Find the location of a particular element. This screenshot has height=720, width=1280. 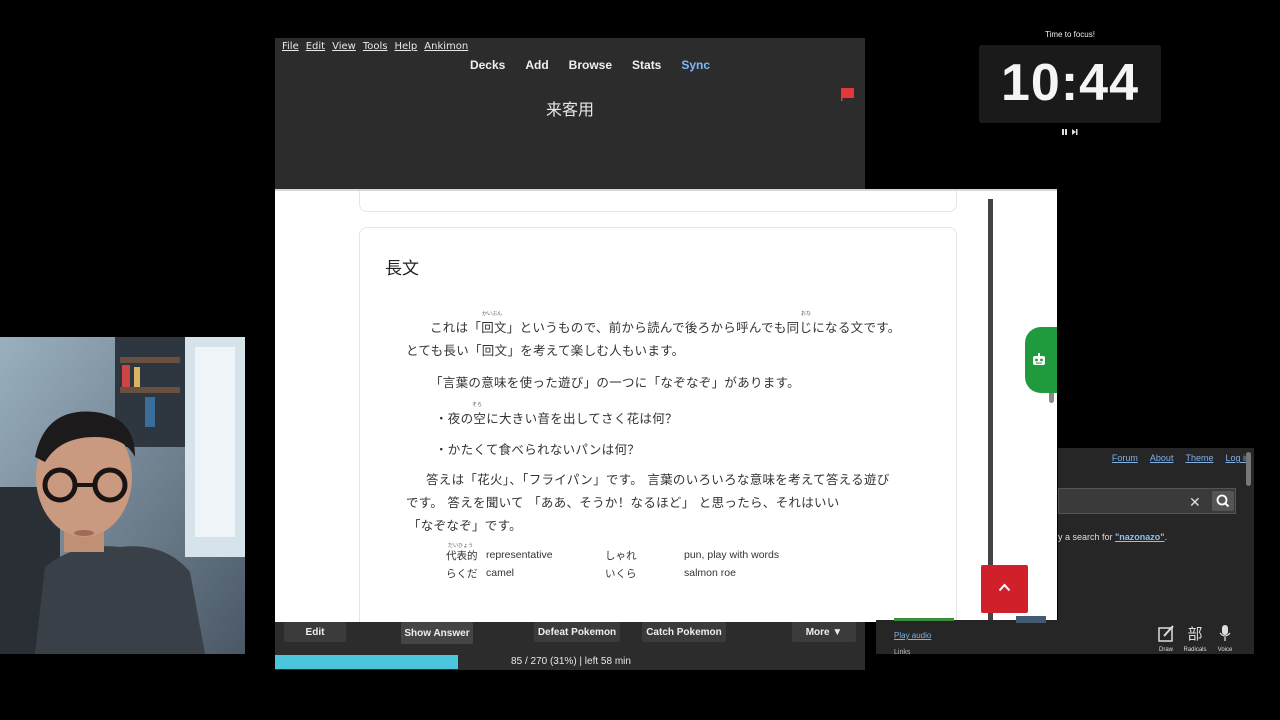

result-prefix: y a search for is located at coordinates (1087, 537).